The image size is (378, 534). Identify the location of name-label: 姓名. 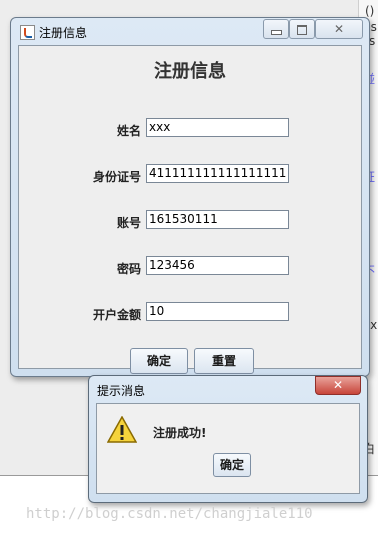
(128, 131).